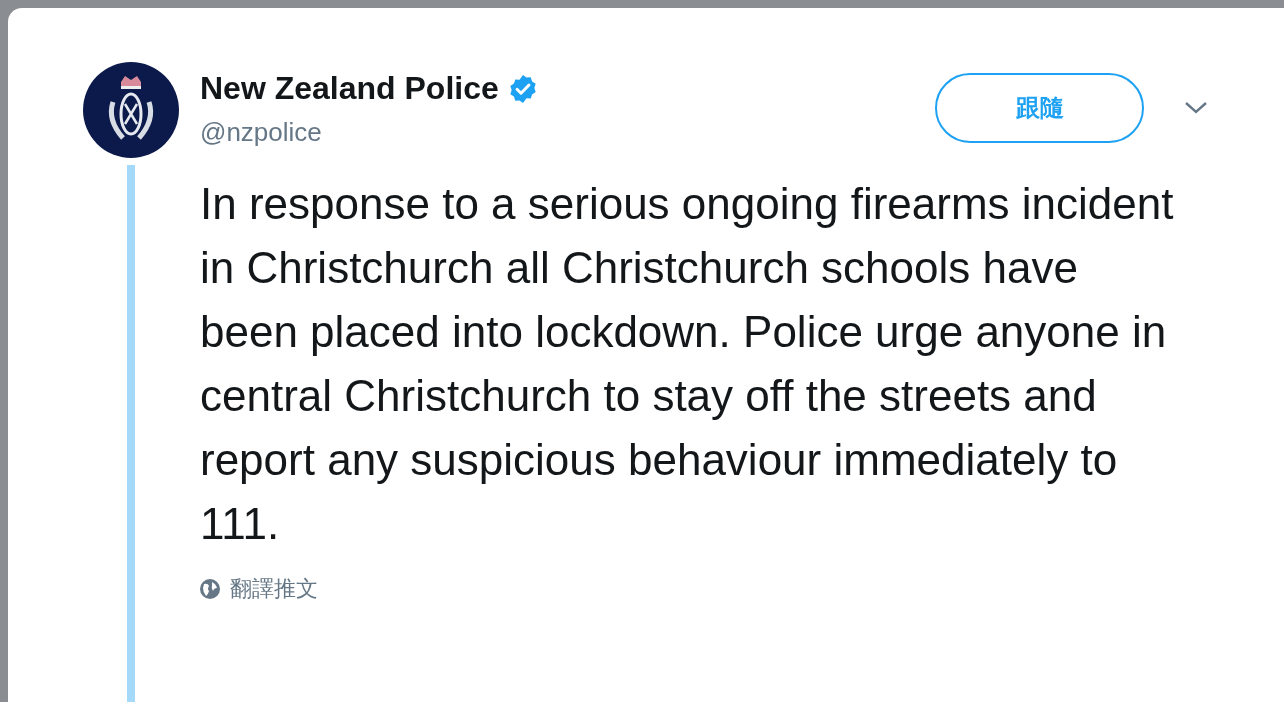 The height and width of the screenshot is (702, 1284). I want to click on follow-button: 跟隨, so click(1039, 108).